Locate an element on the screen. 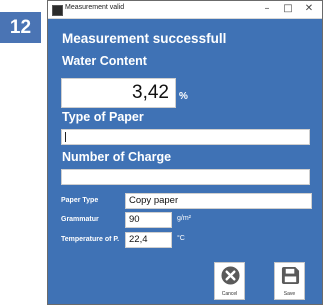  save-button: Save is located at coordinates (289, 281).